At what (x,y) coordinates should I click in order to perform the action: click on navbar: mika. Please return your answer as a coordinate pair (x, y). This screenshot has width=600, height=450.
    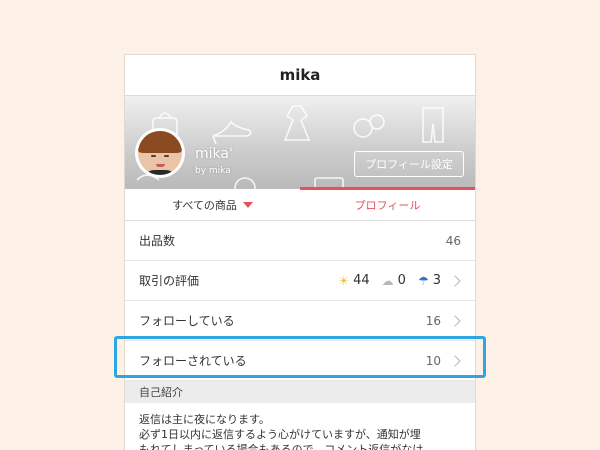
    Looking at the image, I should click on (300, 75).